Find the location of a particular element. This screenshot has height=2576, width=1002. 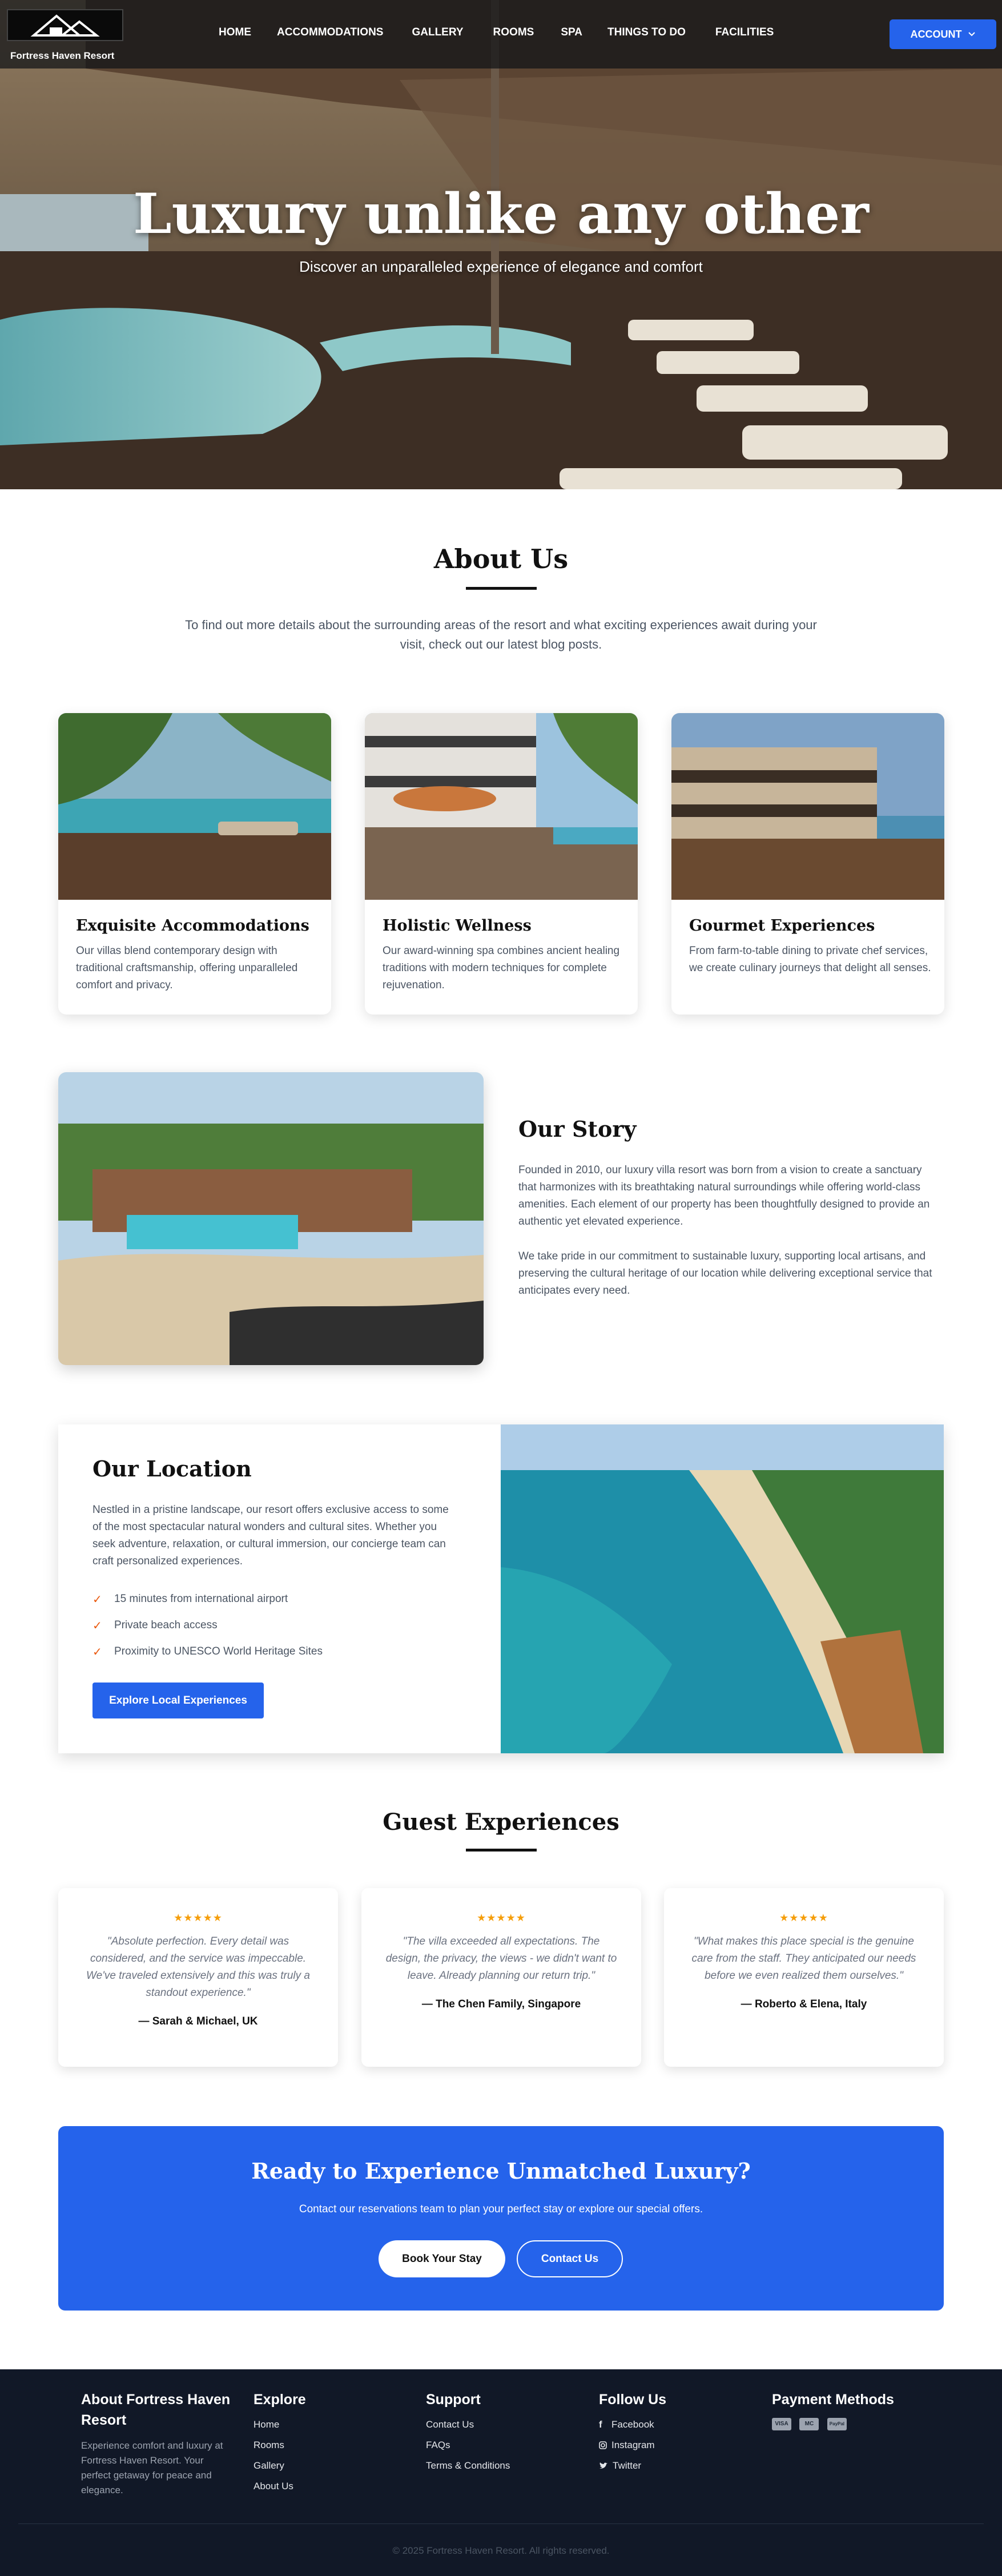

footer-explore: Explore Home Rooms Gallery About Us is located at coordinates (279, 2443).